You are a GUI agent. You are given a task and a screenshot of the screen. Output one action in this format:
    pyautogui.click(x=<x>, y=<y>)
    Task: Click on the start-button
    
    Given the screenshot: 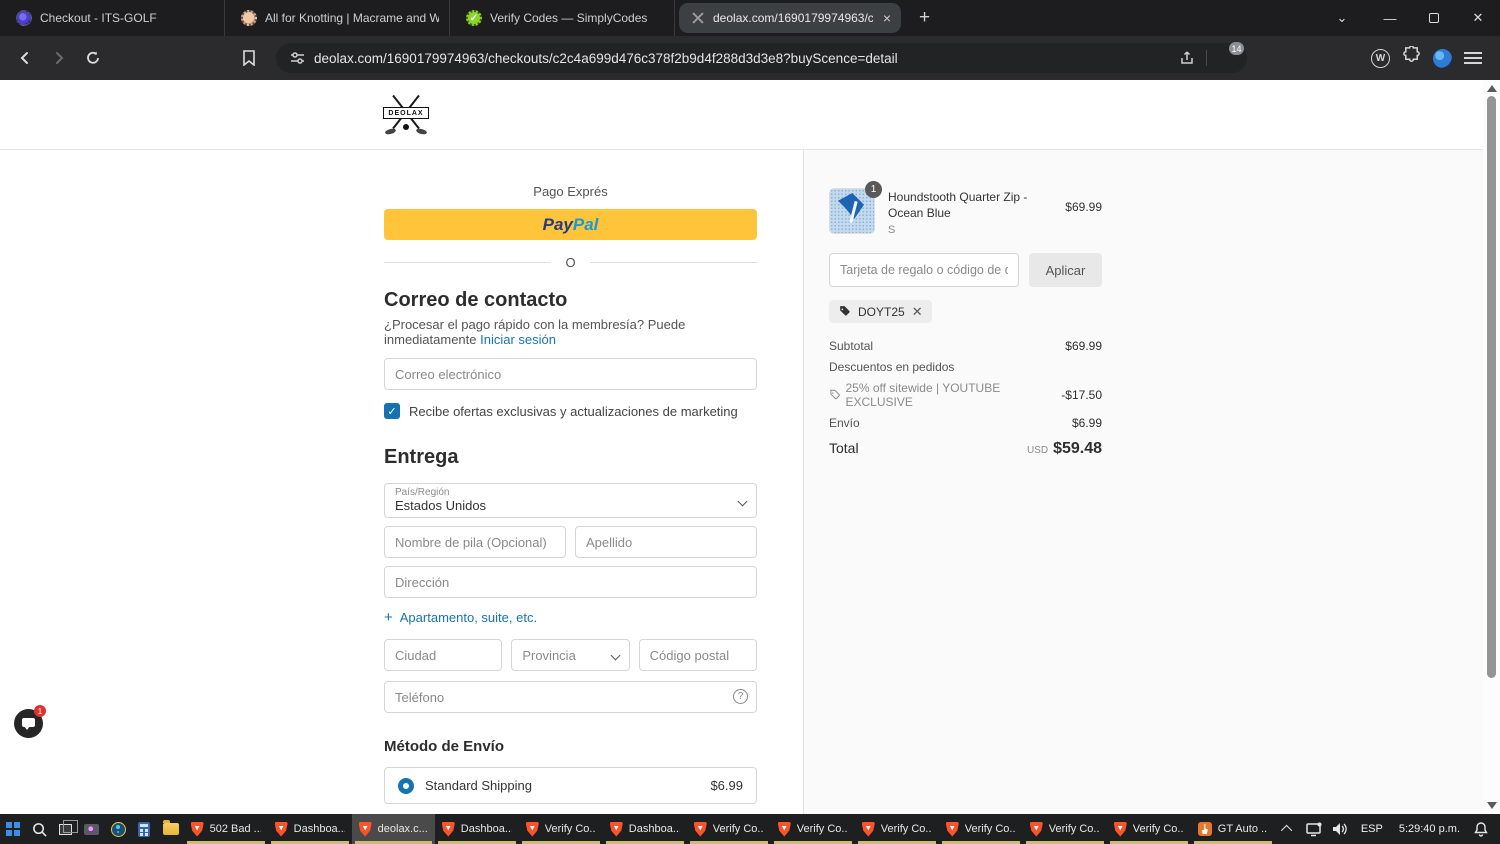 What is the action you would take?
    pyautogui.click(x=13, y=829)
    